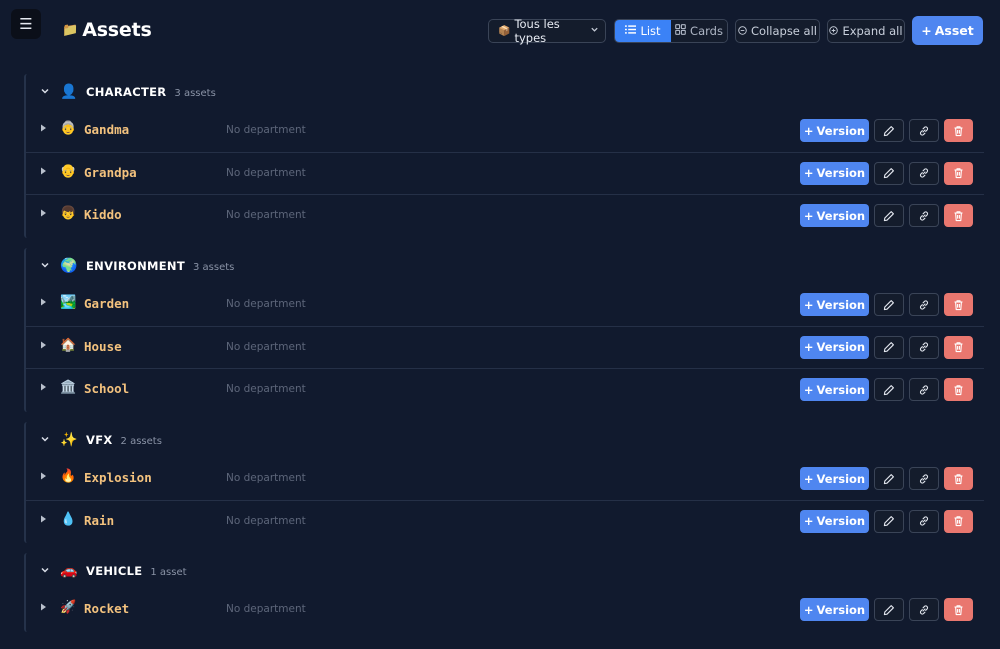 This screenshot has width=1000, height=649. I want to click on expand-all-button: Expand all, so click(866, 31).